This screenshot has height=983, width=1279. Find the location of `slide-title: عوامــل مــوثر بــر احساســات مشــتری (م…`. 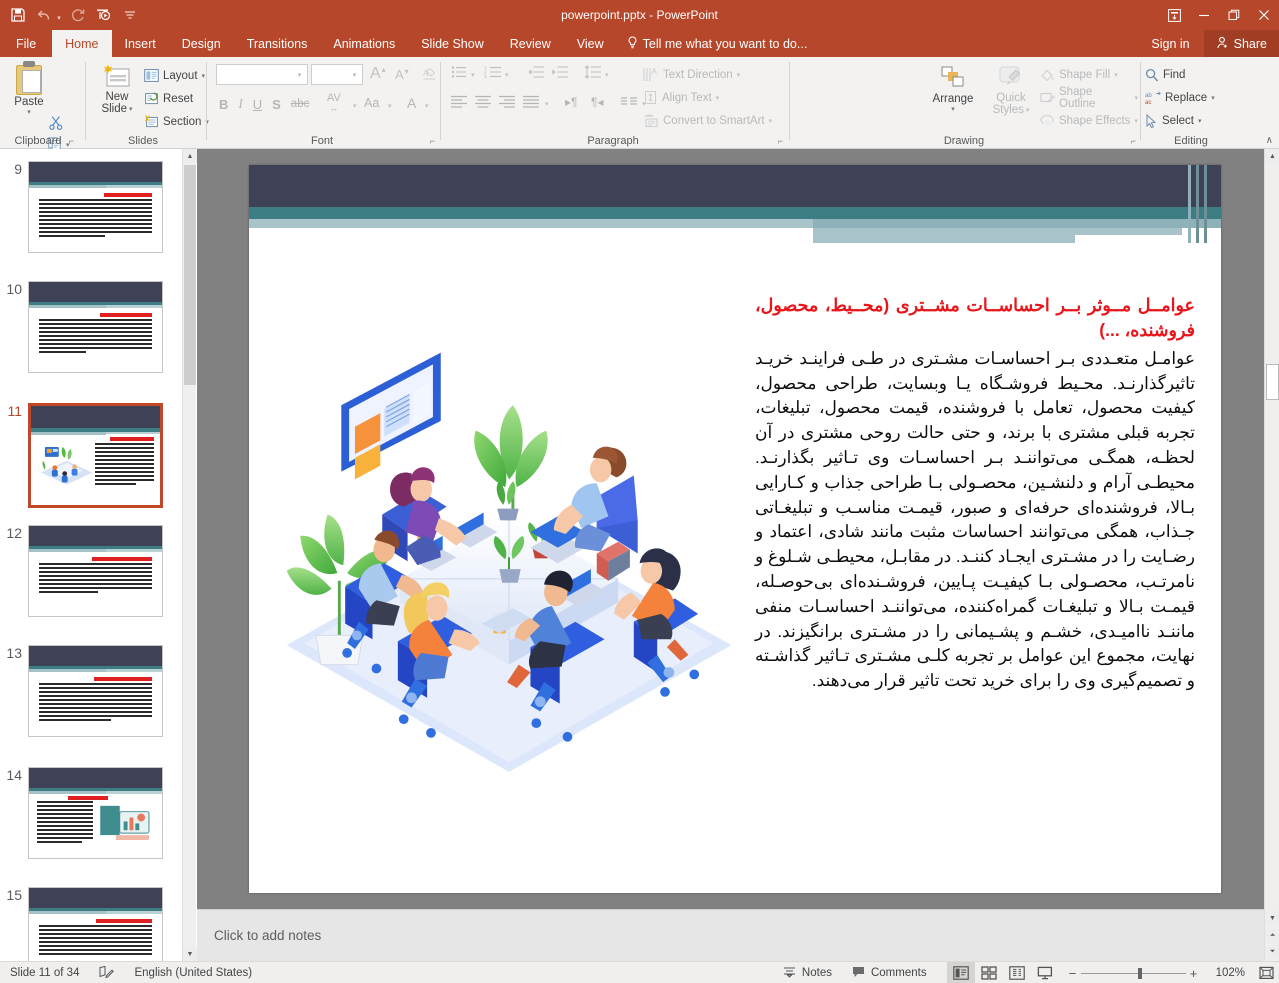

slide-title: عوامــل مــوثر بــر احساســات مشــتری (م… is located at coordinates (975, 318).